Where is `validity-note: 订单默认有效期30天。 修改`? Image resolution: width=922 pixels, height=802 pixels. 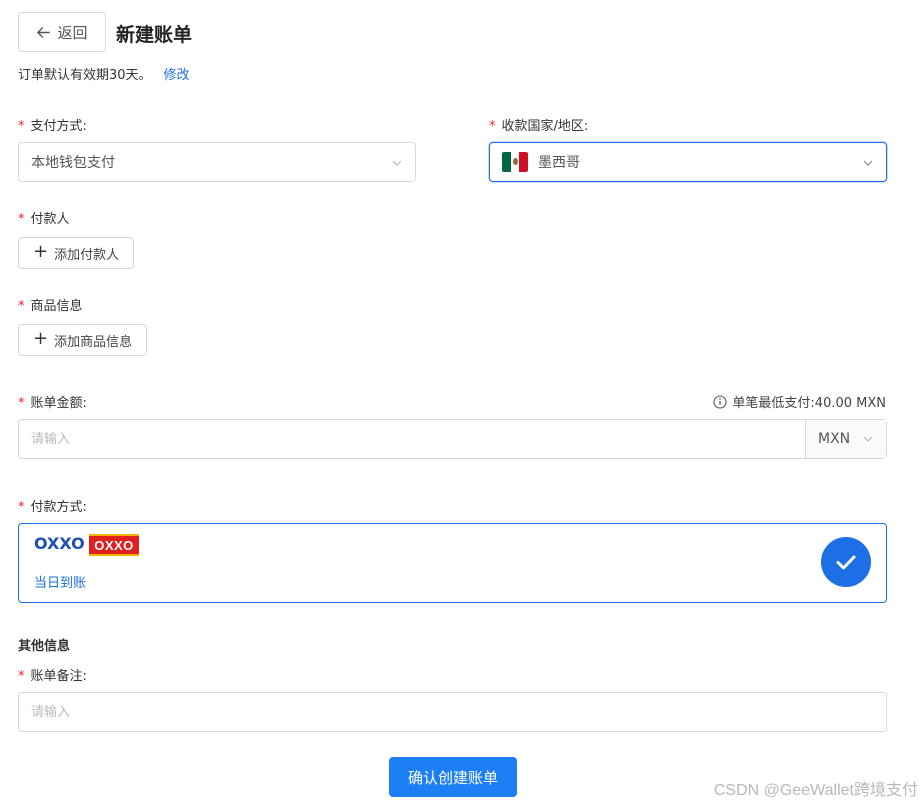
validity-note: 订单默认有效期30天。 修改 is located at coordinates (104, 73).